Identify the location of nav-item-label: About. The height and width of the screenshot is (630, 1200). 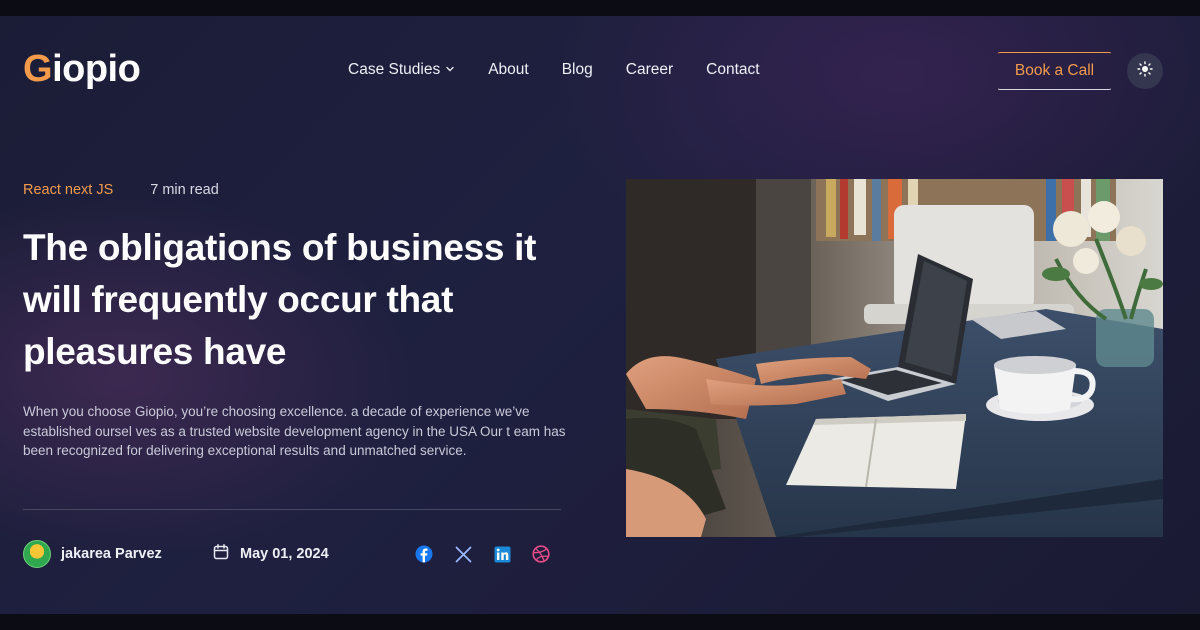
(508, 69).